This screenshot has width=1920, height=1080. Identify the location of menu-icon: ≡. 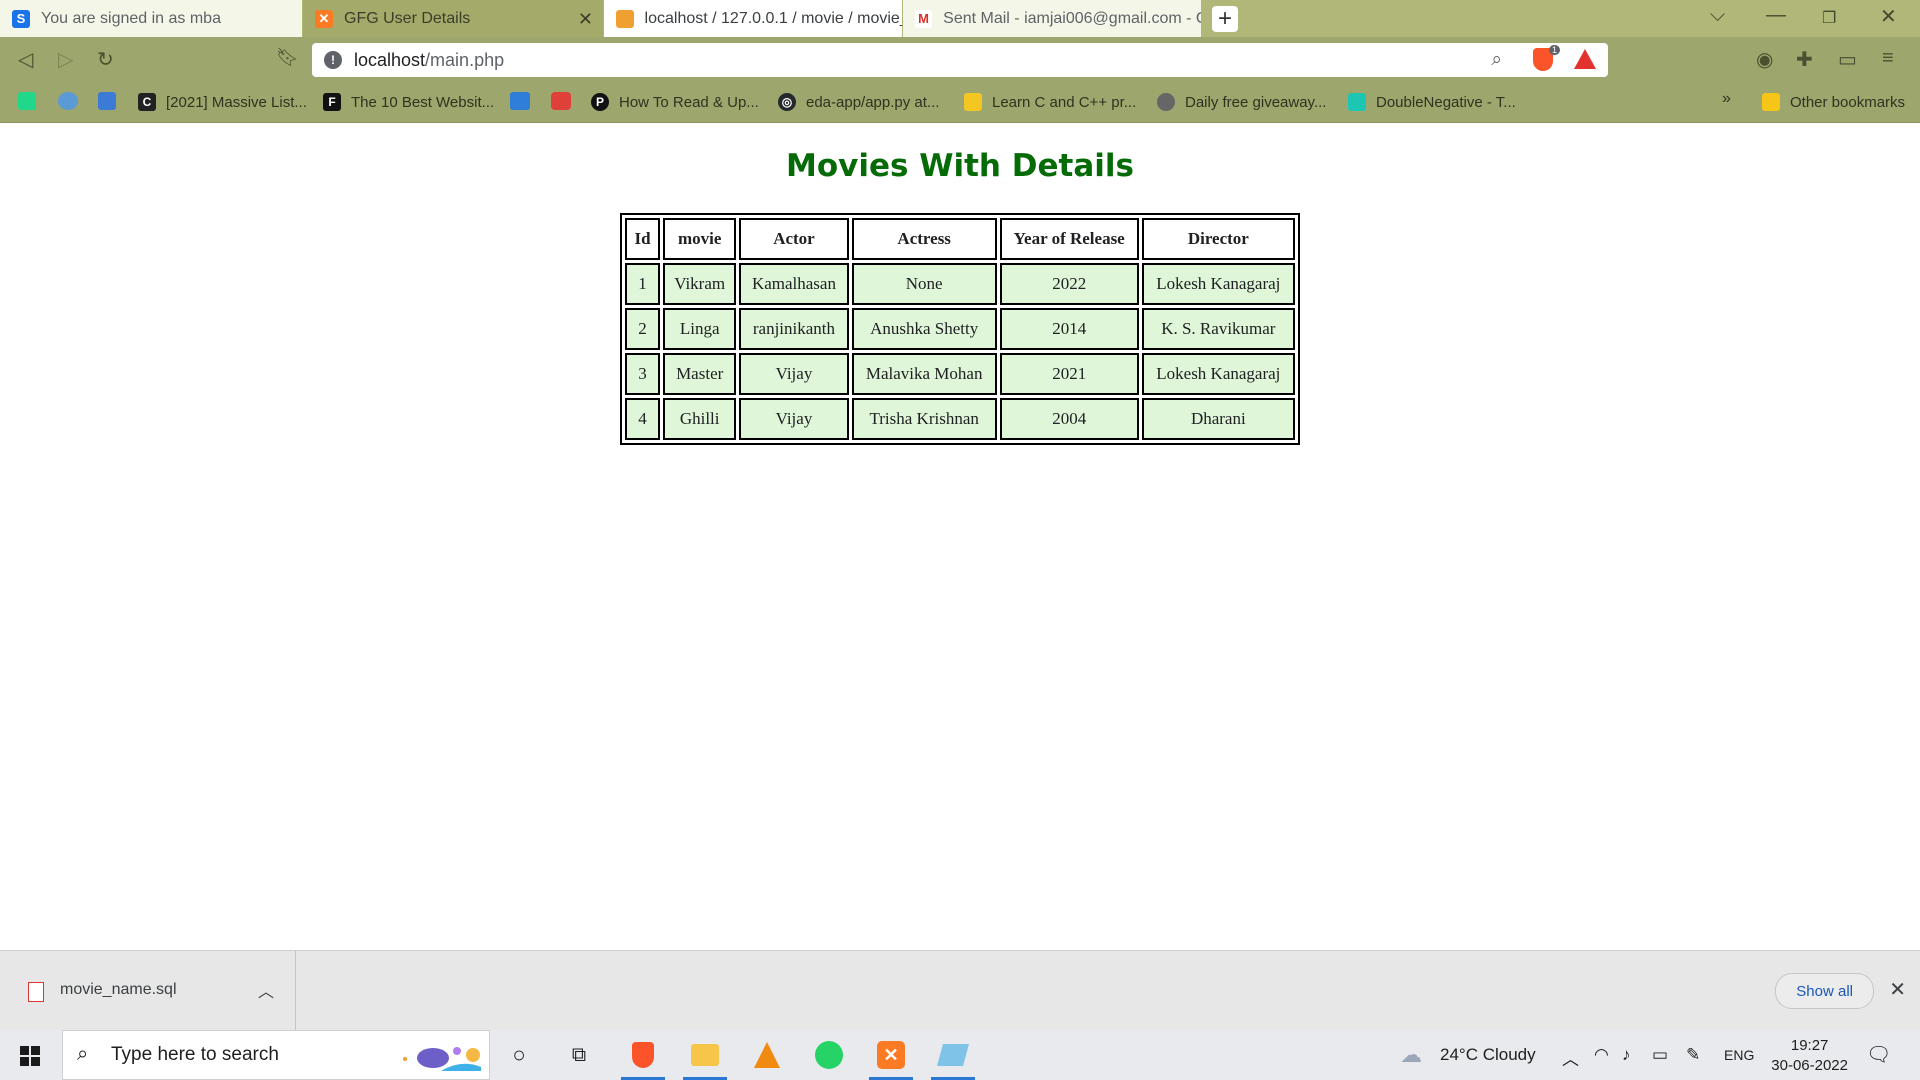
(1888, 58).